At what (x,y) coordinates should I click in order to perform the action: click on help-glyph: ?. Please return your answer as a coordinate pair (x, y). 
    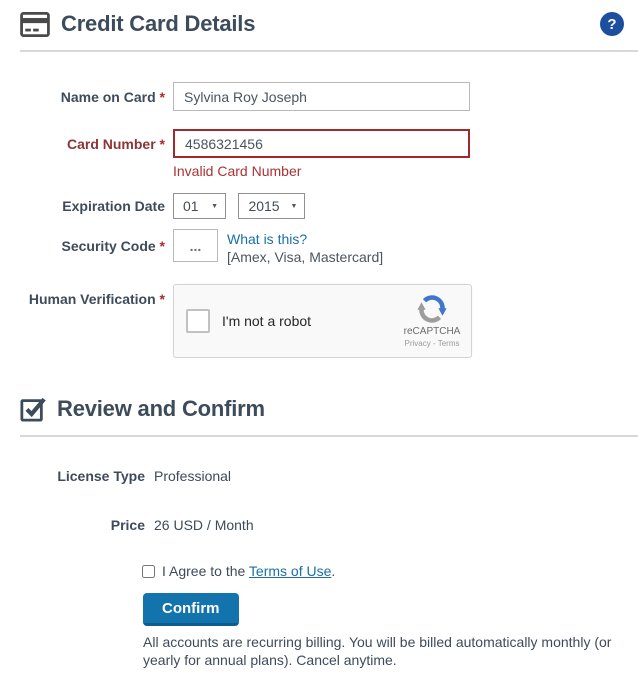
    Looking at the image, I should click on (612, 24).